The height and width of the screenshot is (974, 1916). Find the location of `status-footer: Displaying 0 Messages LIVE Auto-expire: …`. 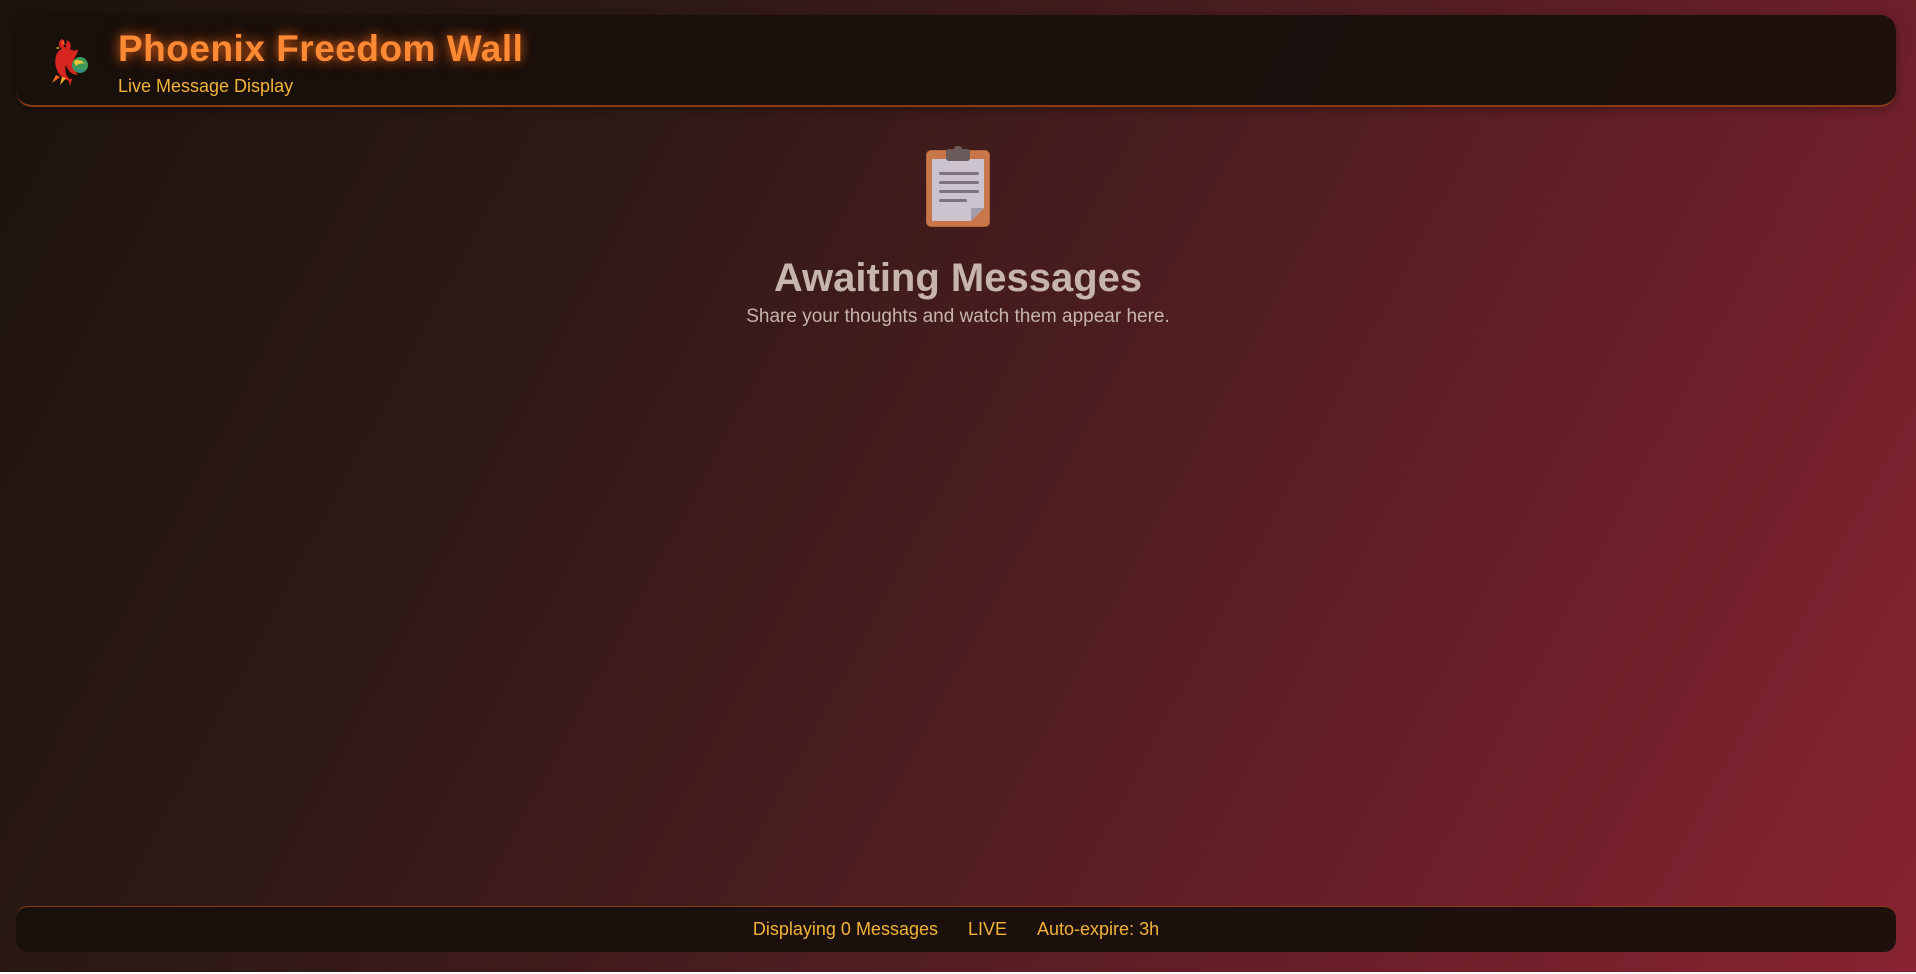

status-footer: Displaying 0 Messages LIVE Auto-expire: … is located at coordinates (956, 929).